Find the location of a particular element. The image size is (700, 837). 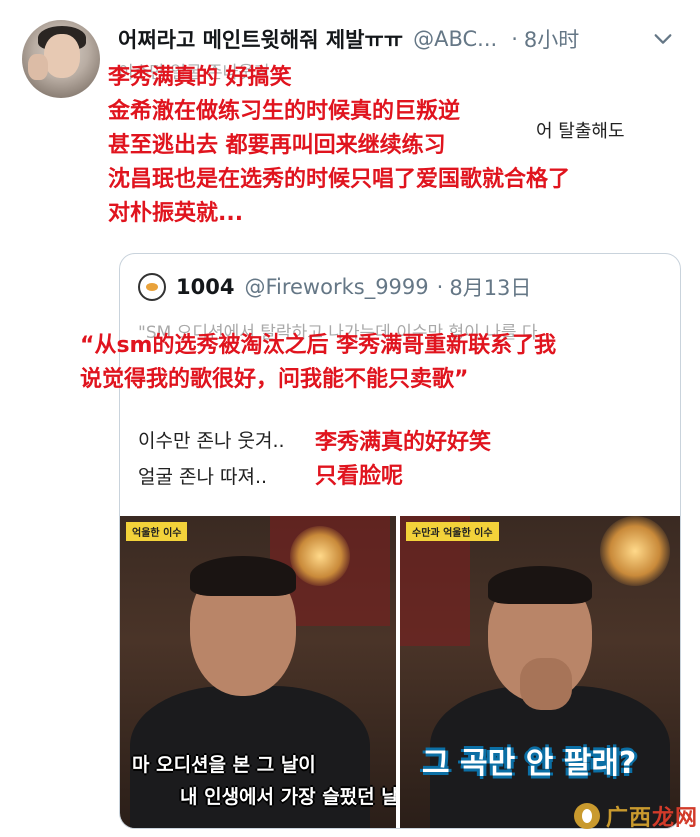

avatar-face is located at coordinates (62, 56).